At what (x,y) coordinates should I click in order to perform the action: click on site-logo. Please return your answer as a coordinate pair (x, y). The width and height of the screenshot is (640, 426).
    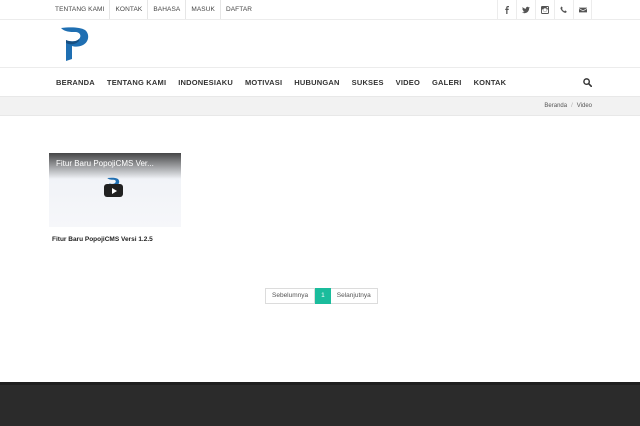
    Looking at the image, I should click on (74, 44).